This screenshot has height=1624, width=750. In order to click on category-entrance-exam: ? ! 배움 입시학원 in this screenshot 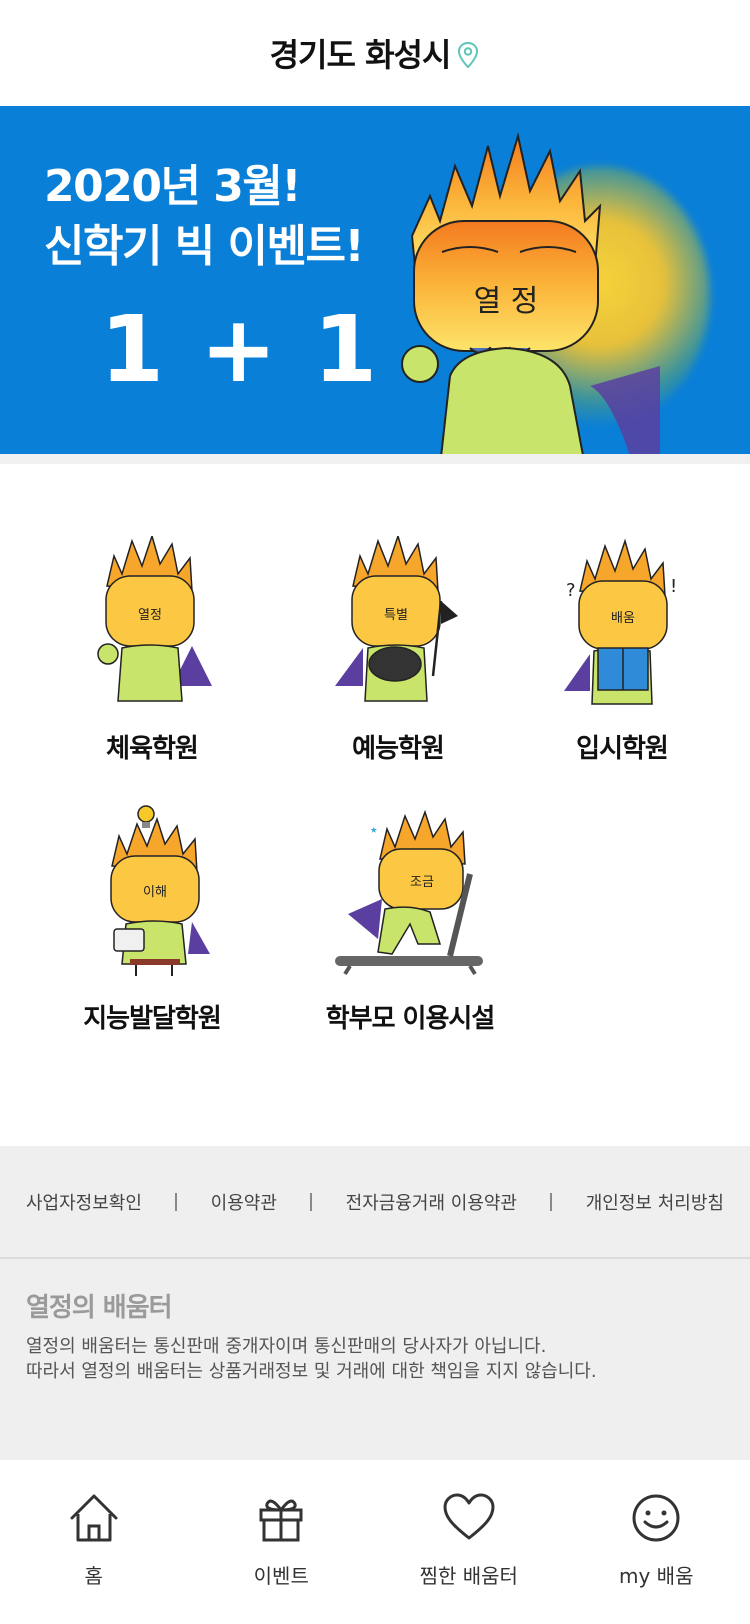, I will do `click(622, 650)`.